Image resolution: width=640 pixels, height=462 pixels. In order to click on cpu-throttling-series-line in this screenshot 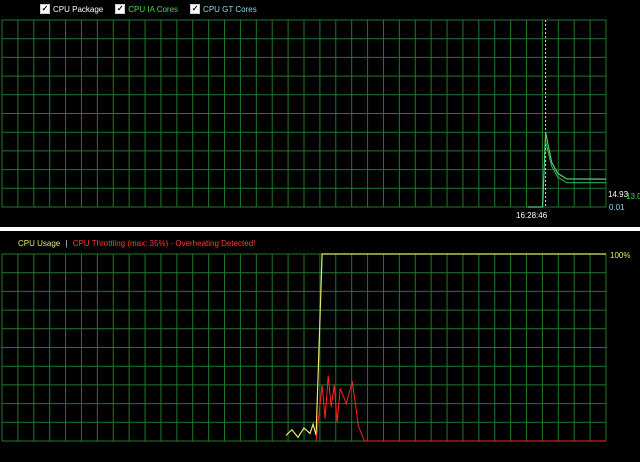, I will do `click(460, 408)`.